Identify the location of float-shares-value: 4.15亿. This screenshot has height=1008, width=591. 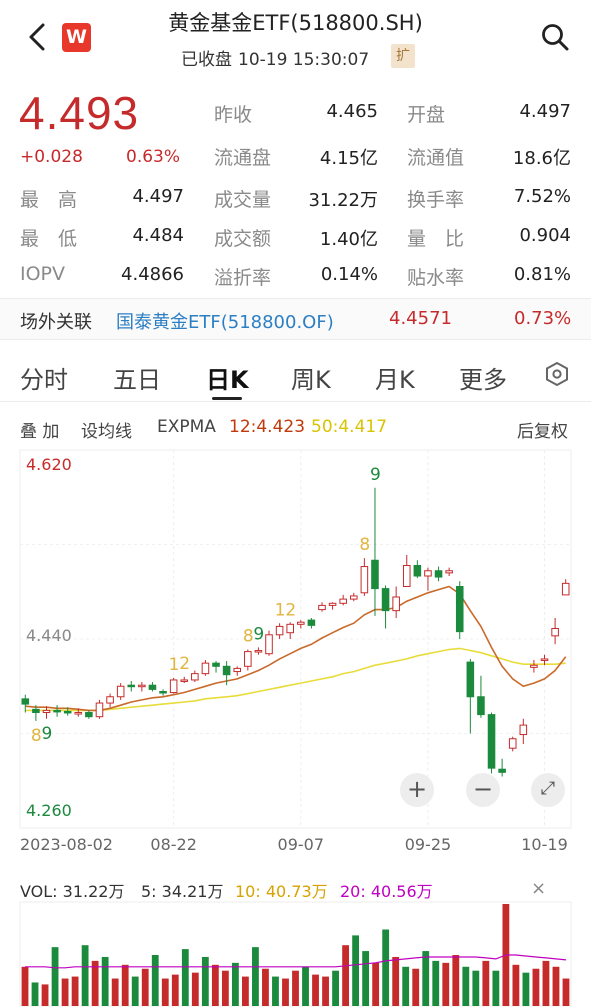
(348, 158).